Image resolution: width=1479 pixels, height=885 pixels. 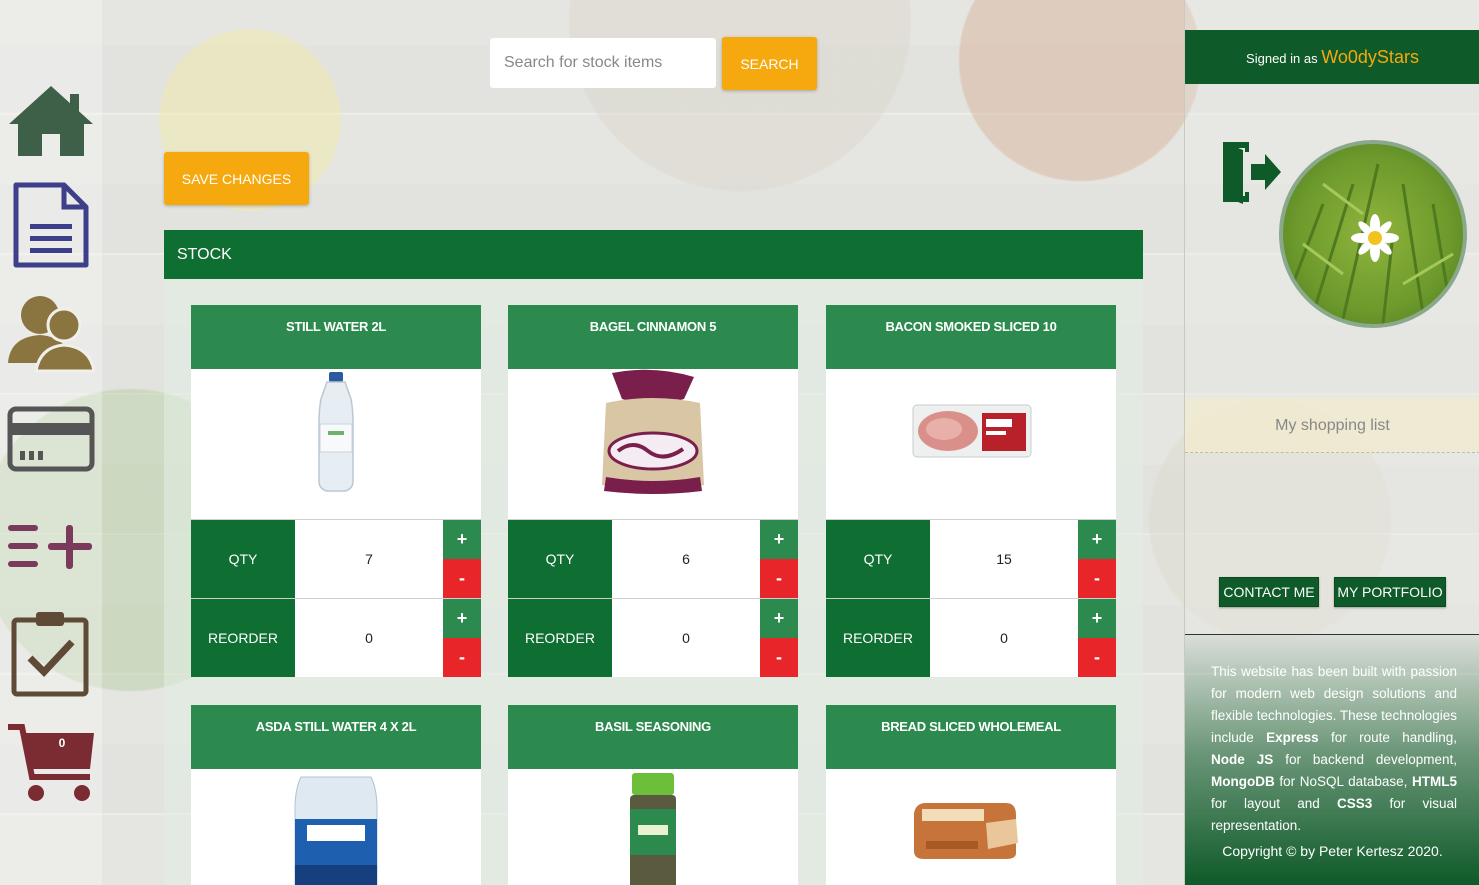 I want to click on my-portfolio-button: MY PORTFOLIO, so click(x=1390, y=592).